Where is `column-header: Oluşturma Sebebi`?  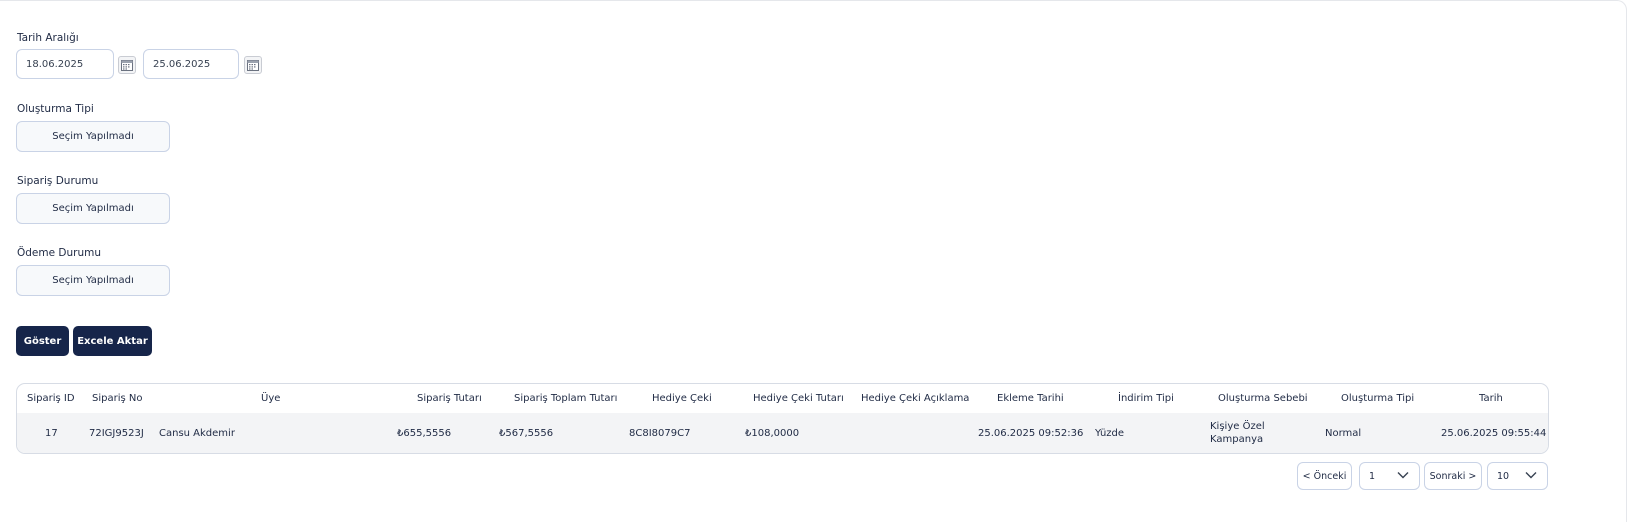
column-header: Oluşturma Sebebi is located at coordinates (1263, 398).